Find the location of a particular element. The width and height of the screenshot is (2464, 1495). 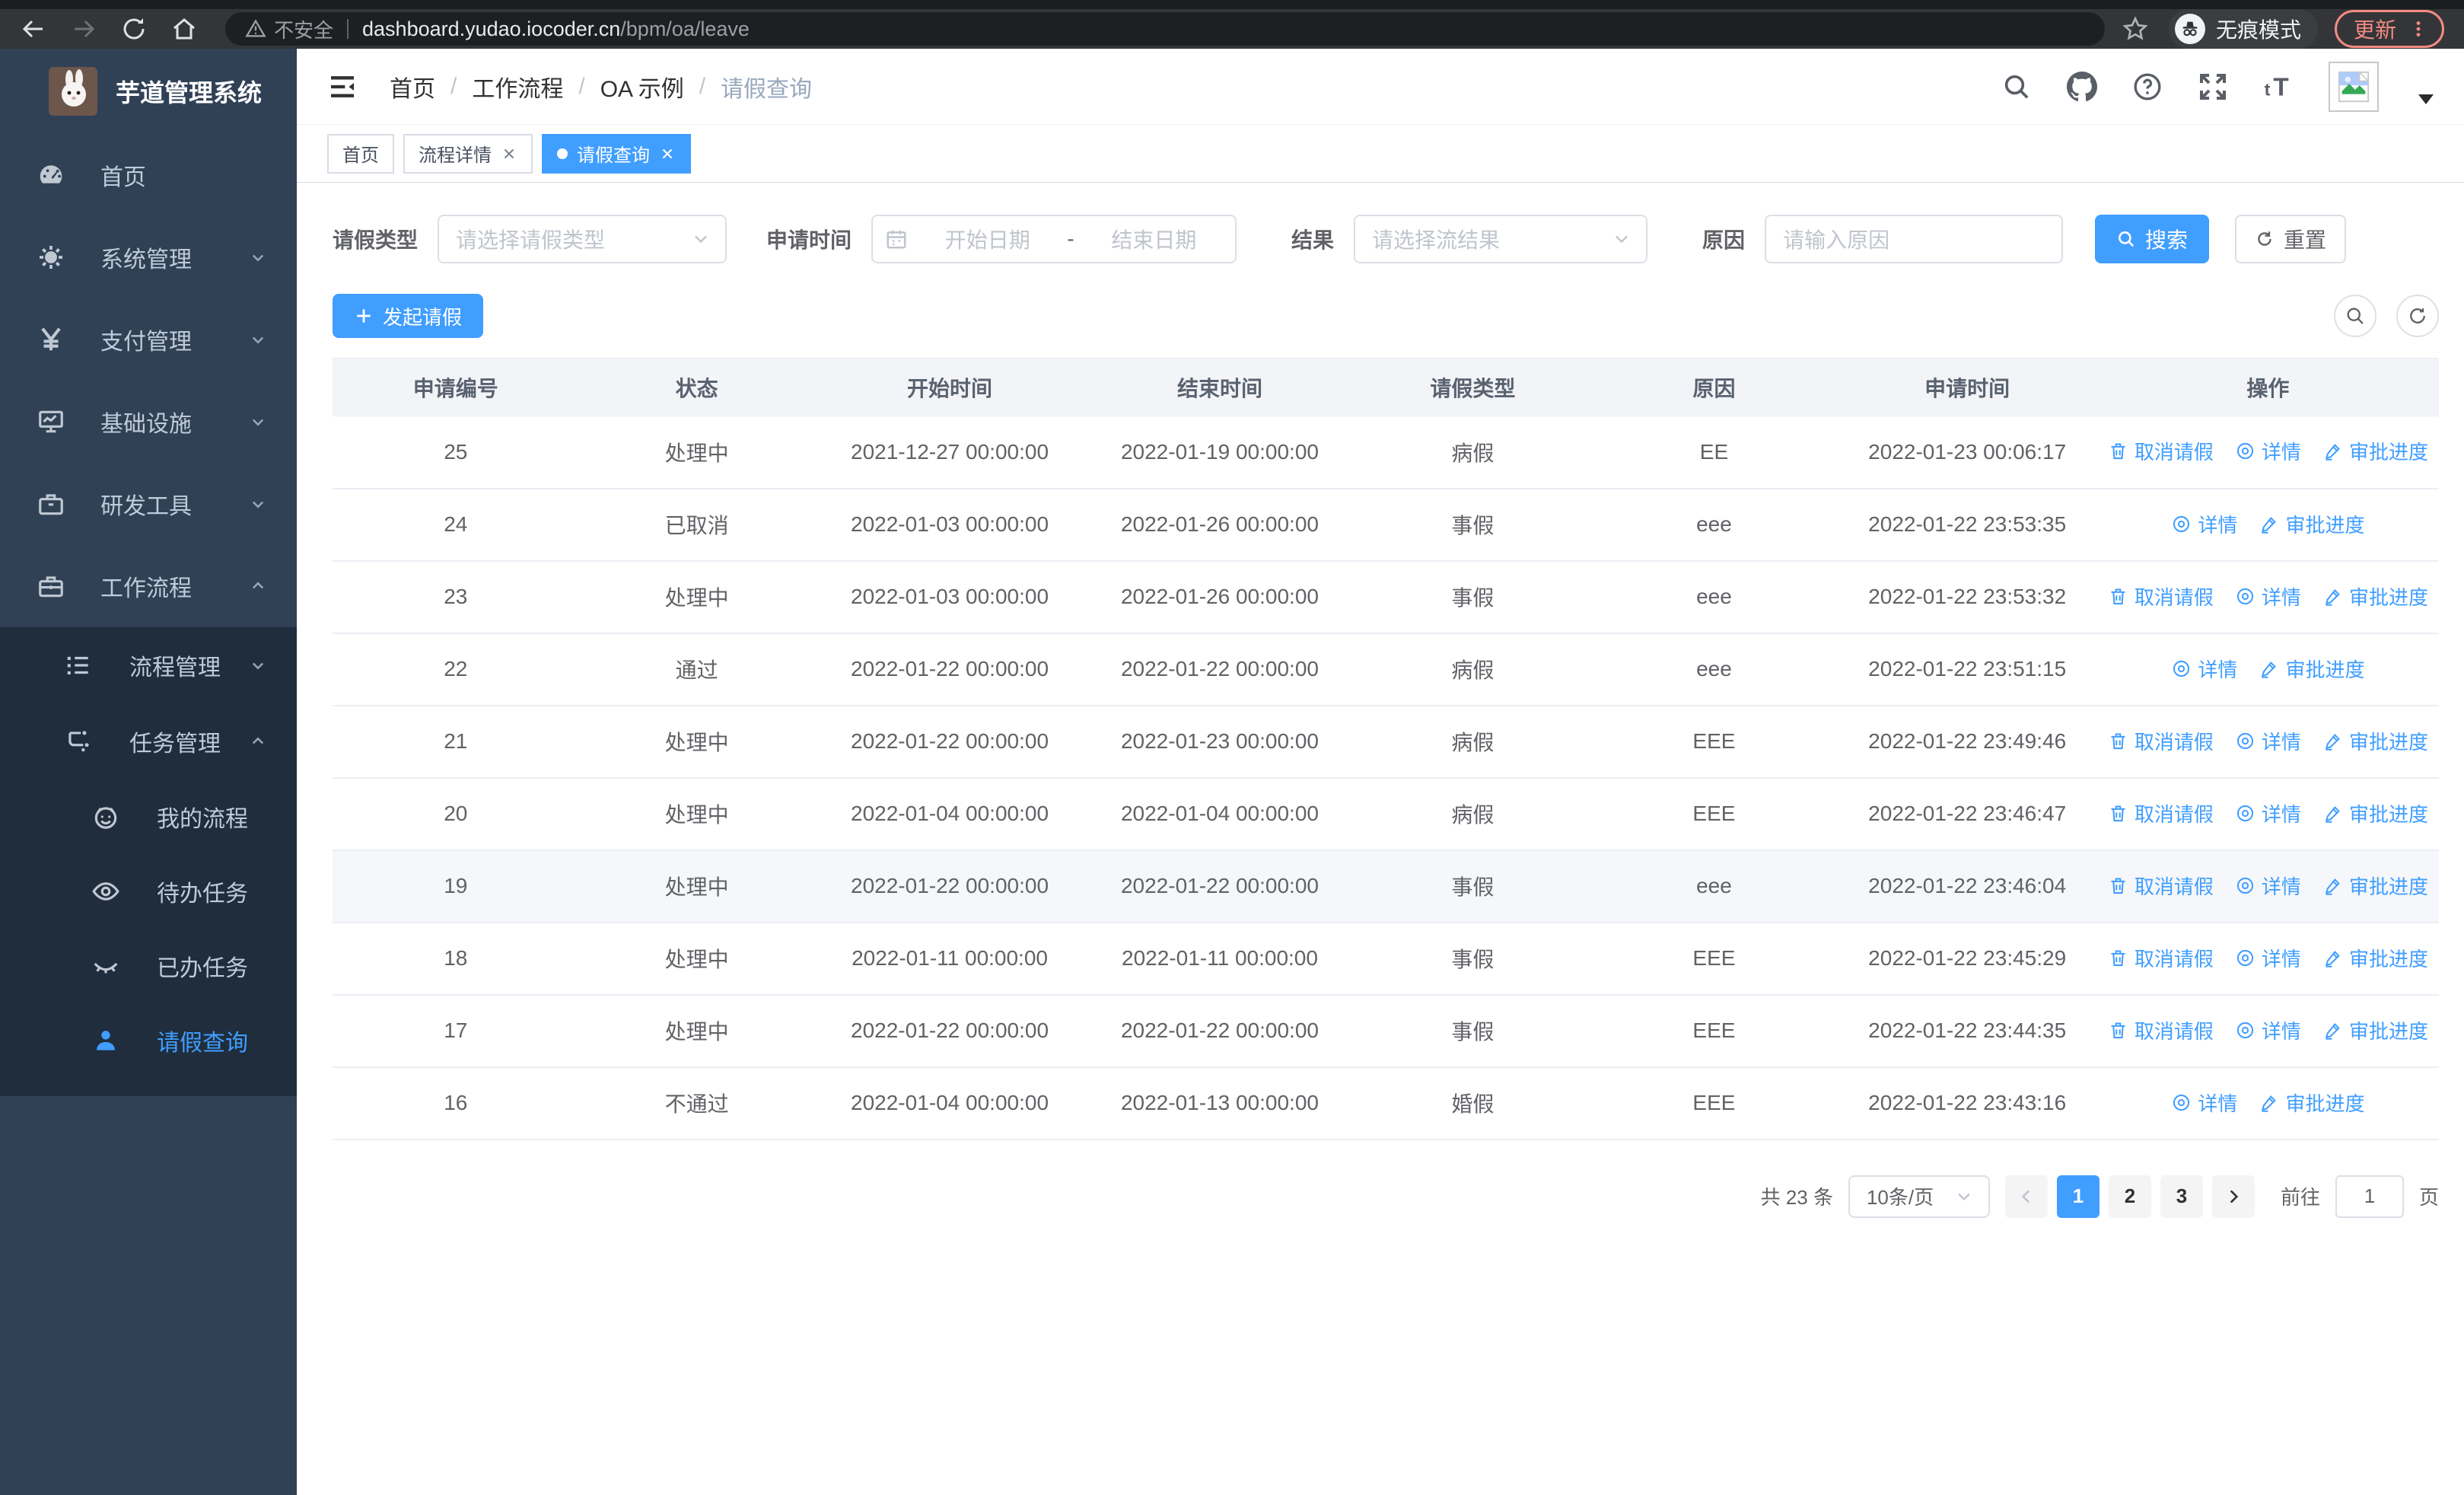

sidebar-item-task-mgmt: 任务管理 is located at coordinates (148, 741).